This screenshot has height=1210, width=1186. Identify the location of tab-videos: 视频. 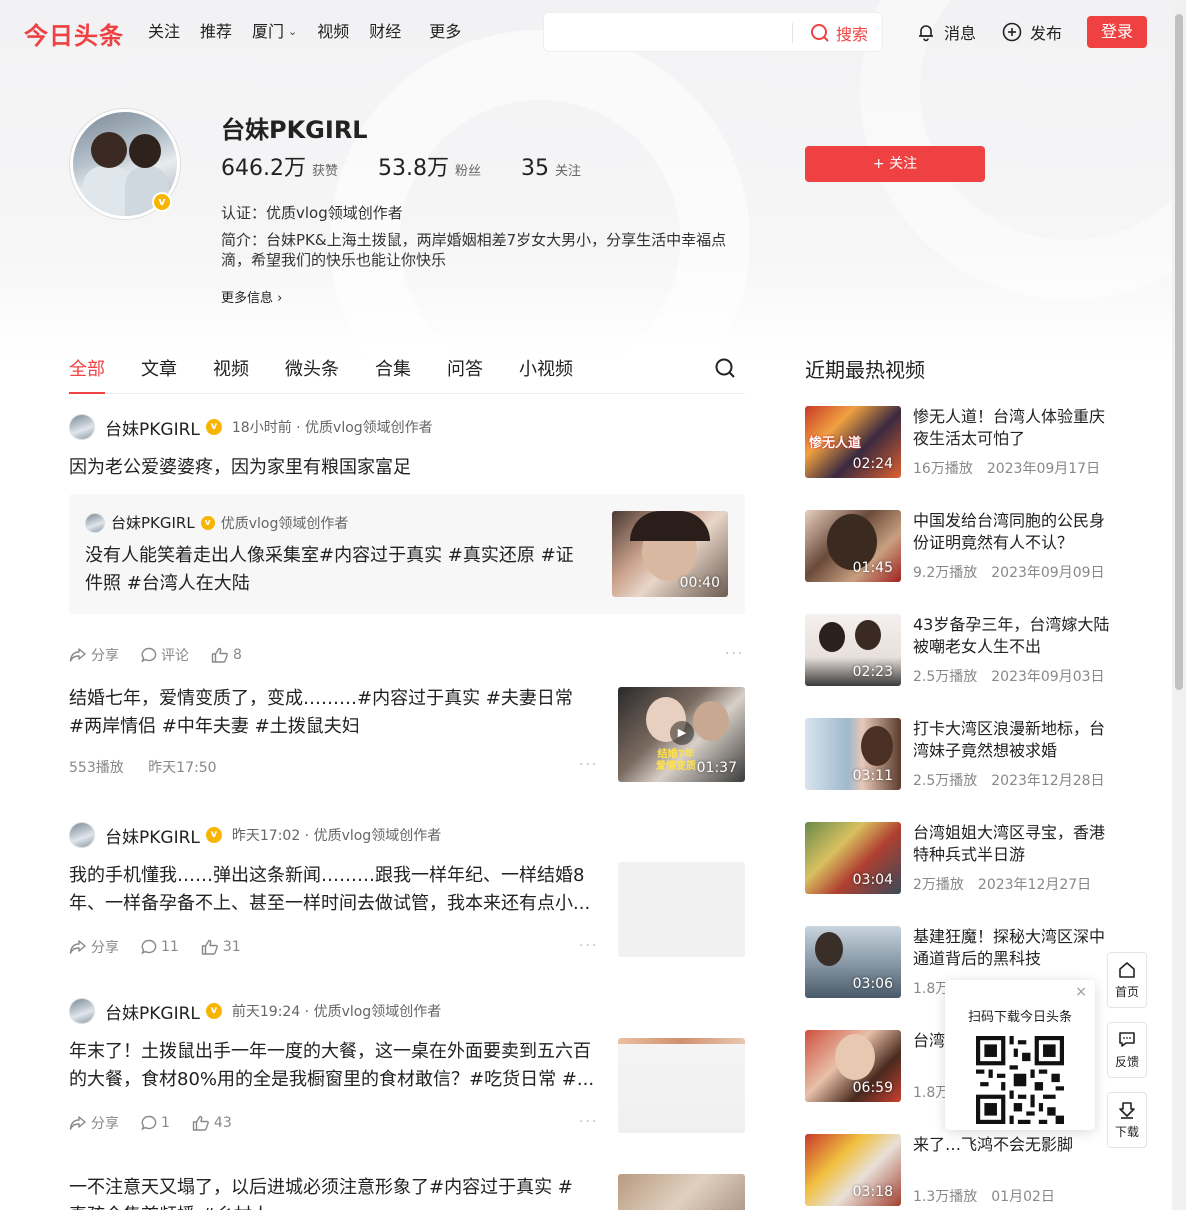
(231, 368).